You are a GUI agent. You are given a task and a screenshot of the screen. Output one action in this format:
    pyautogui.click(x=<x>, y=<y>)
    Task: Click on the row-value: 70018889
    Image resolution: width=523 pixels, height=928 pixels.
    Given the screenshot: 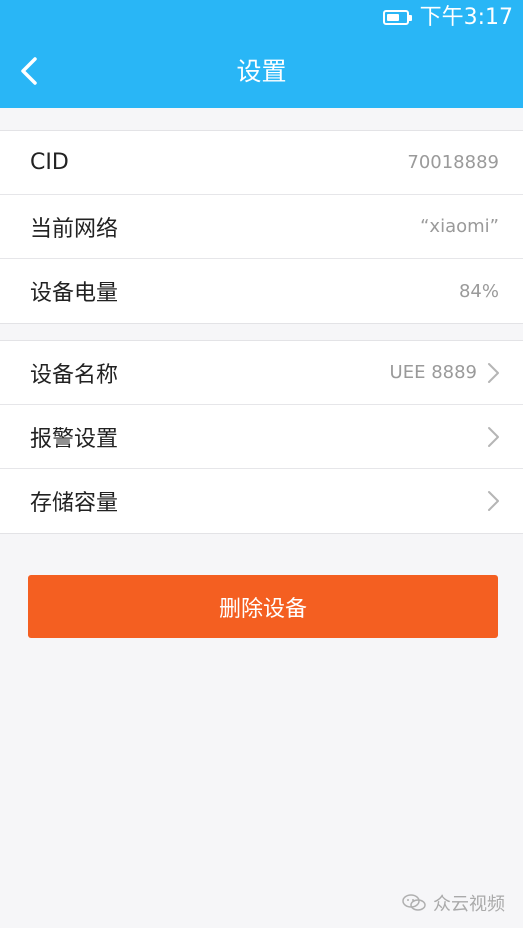 What is the action you would take?
    pyautogui.click(x=453, y=162)
    